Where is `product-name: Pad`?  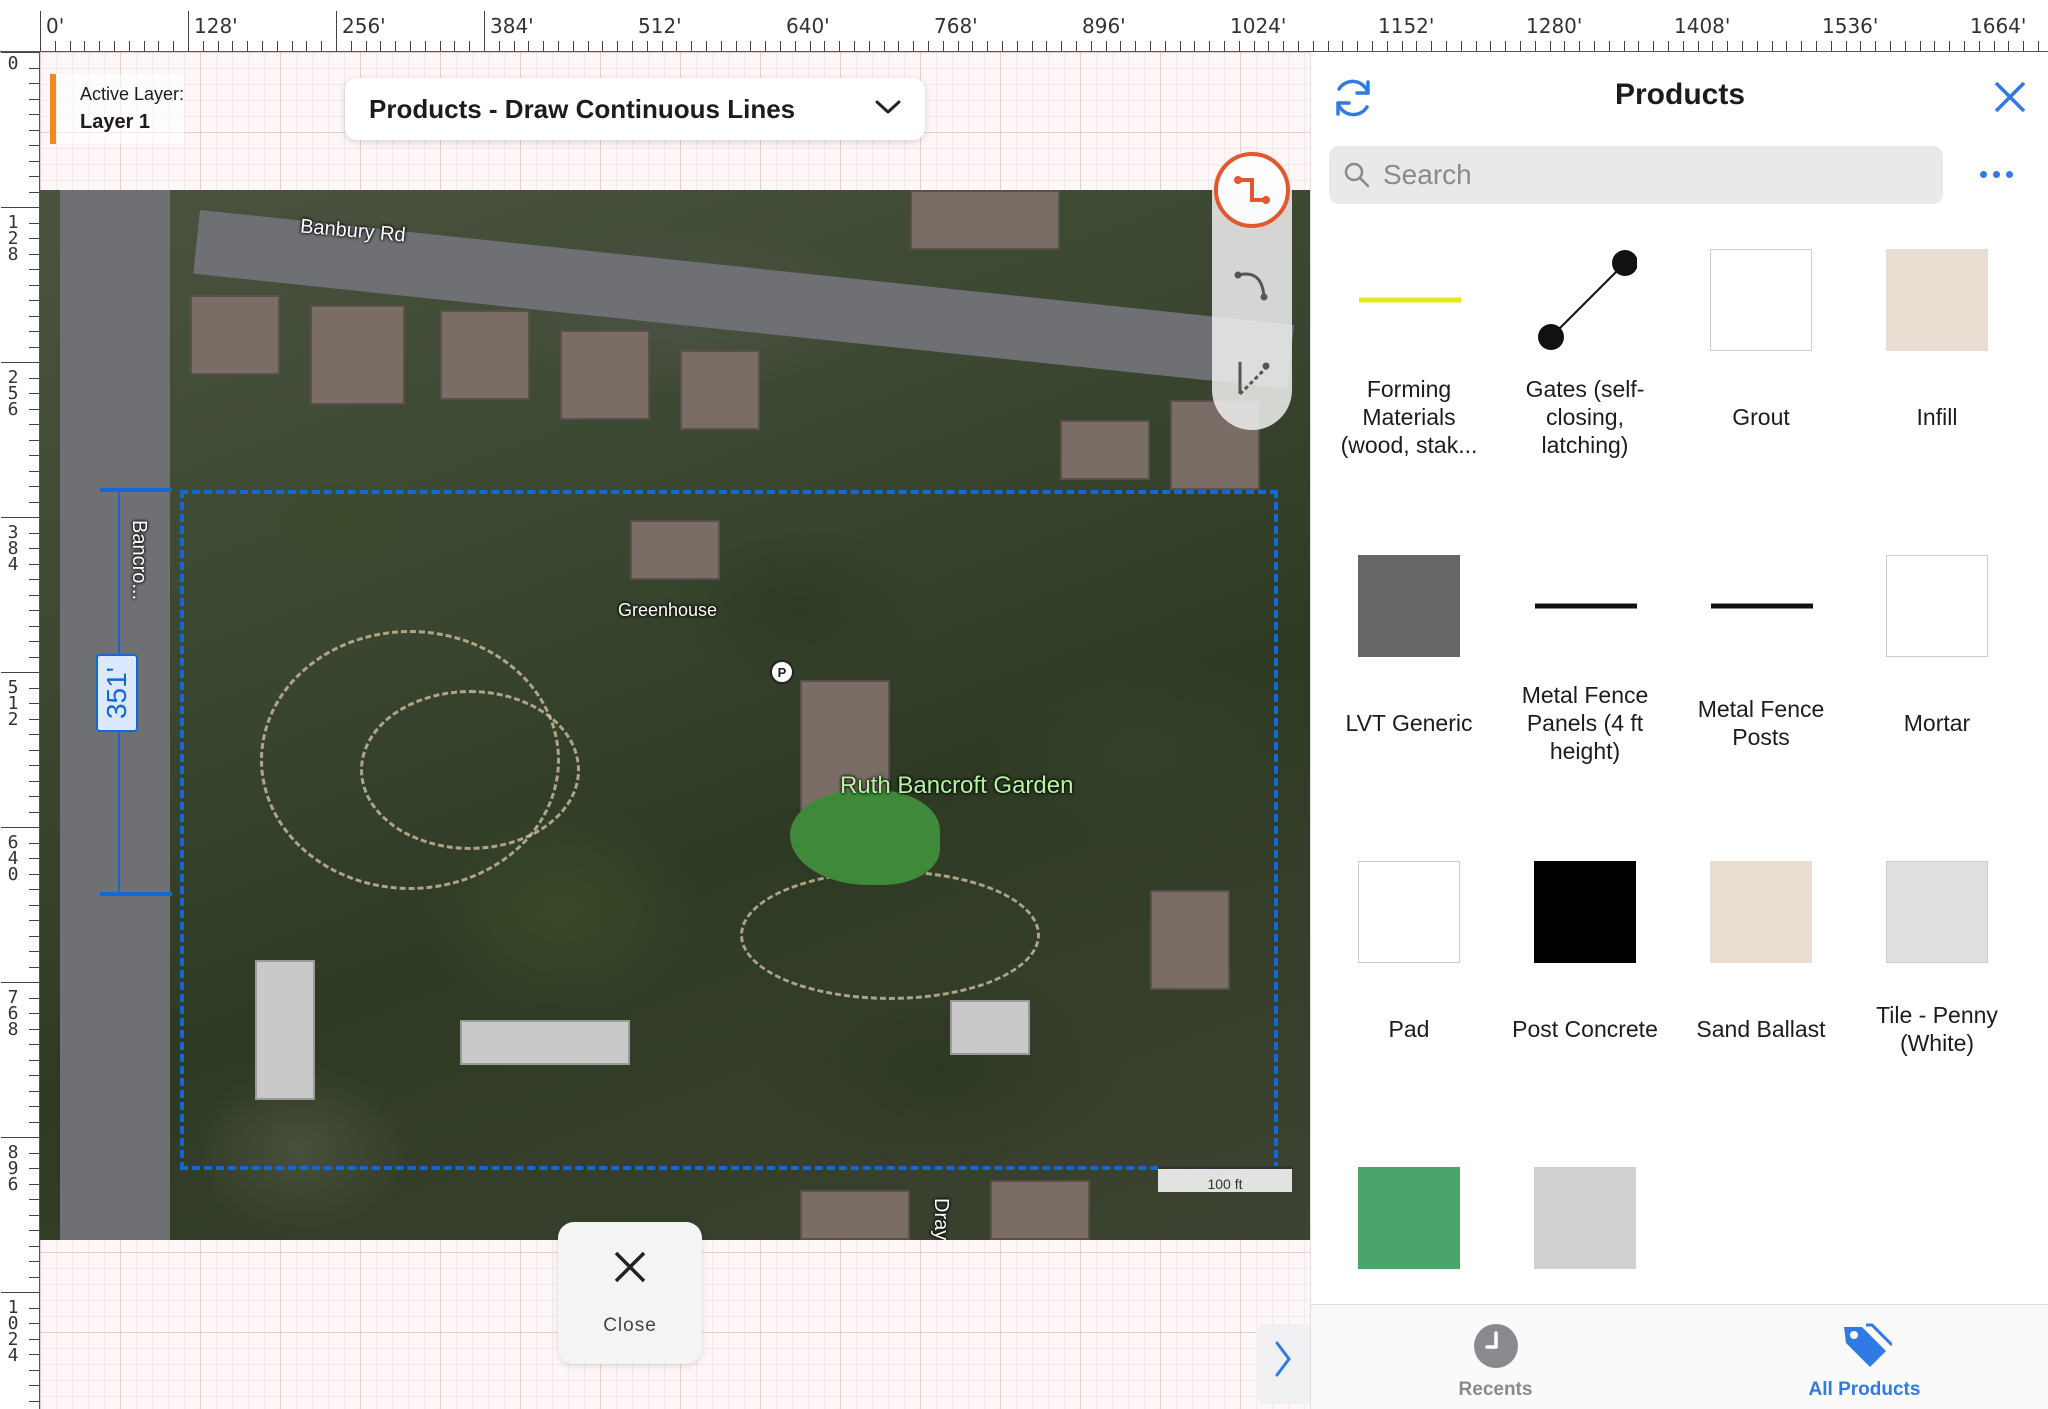 product-name: Pad is located at coordinates (1409, 1029).